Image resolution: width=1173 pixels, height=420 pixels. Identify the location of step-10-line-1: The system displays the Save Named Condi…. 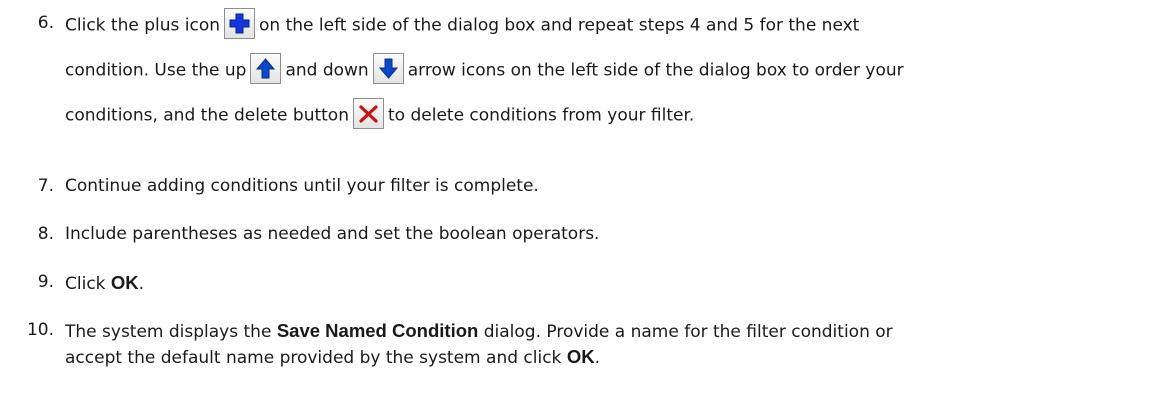
(479, 331).